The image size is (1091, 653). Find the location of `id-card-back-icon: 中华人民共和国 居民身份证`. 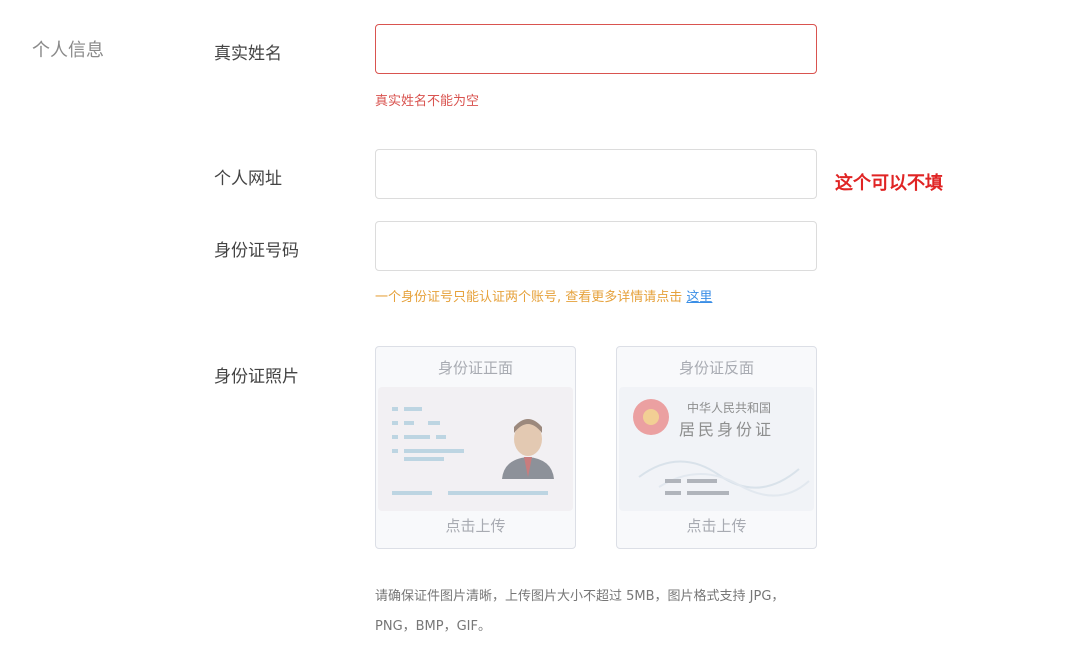

id-card-back-icon: 中华人民共和国 居民身份证 is located at coordinates (716, 449).